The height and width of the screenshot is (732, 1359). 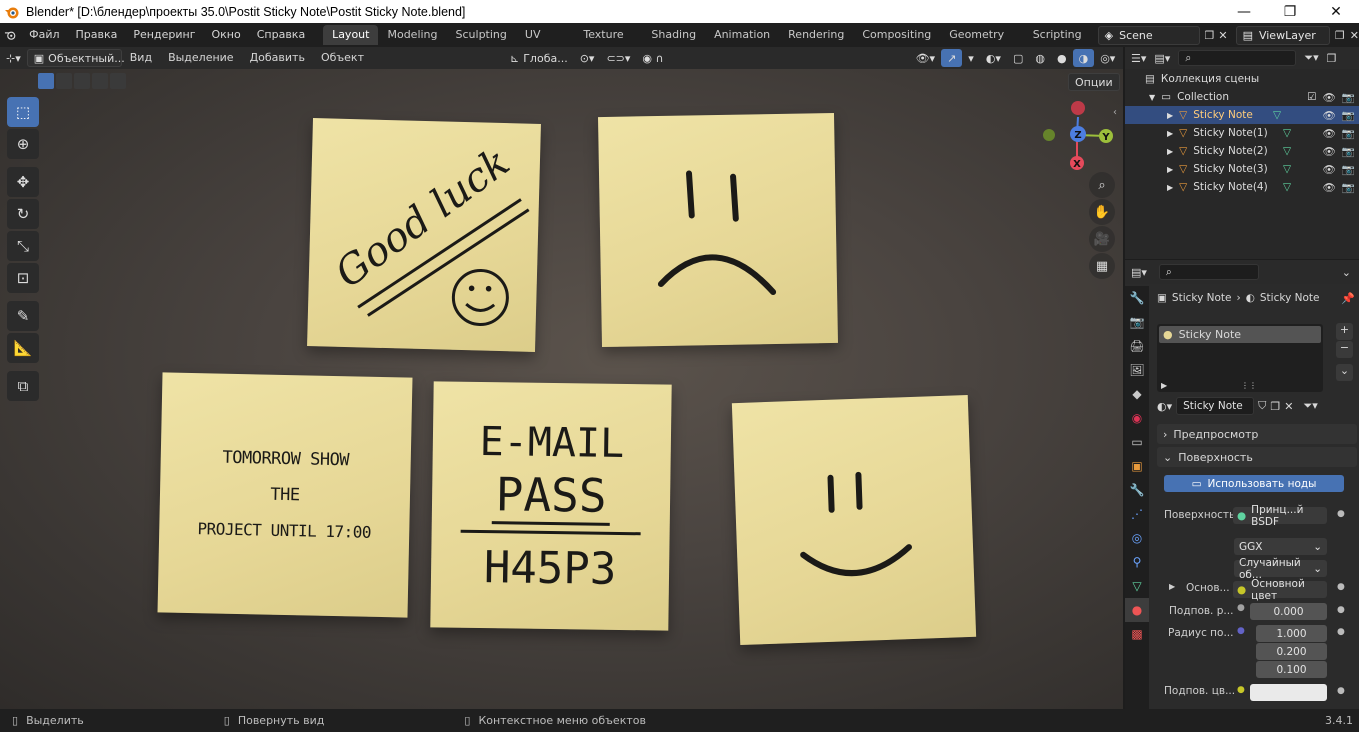 What do you see at coordinates (277, 58) in the screenshot?
I see `menu-add: Добавить` at bounding box center [277, 58].